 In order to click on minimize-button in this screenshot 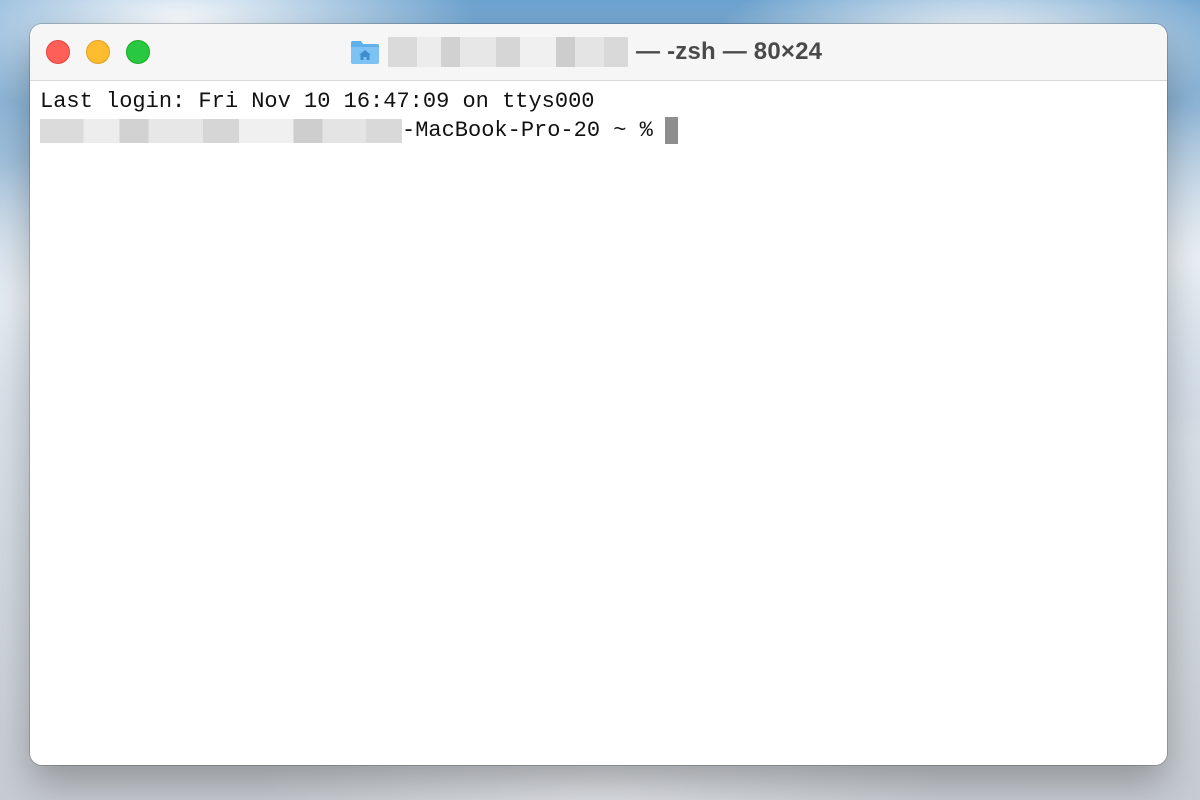, I will do `click(98, 52)`.